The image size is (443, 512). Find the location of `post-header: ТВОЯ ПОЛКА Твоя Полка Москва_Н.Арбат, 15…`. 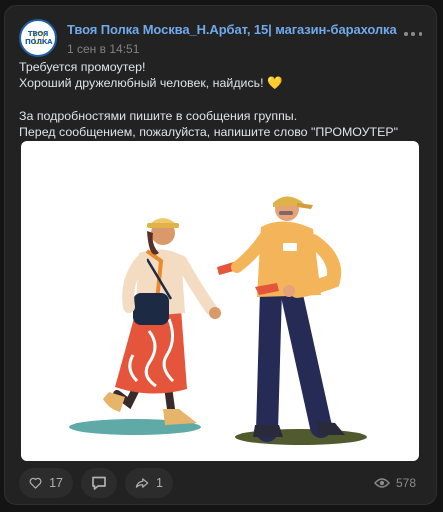

post-header: ТВОЯ ПОЛКА Твоя Полка Москва_Н.Арбат, 15… is located at coordinates (220, 38).